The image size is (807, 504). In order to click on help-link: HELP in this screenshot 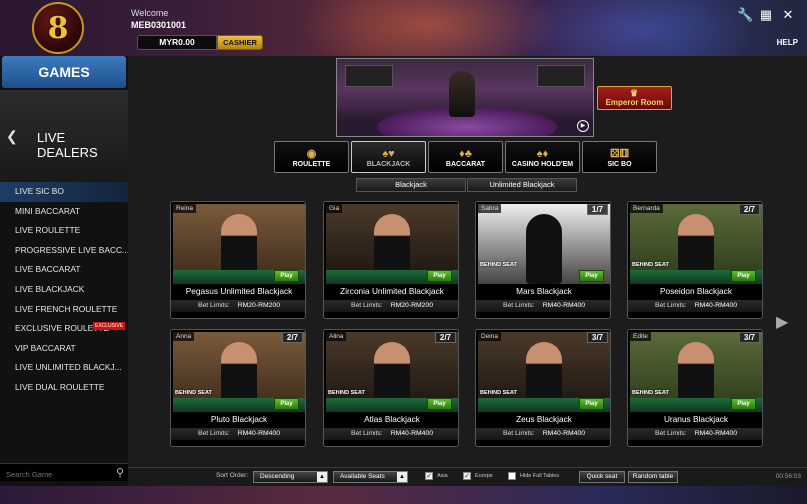, I will do `click(787, 42)`.